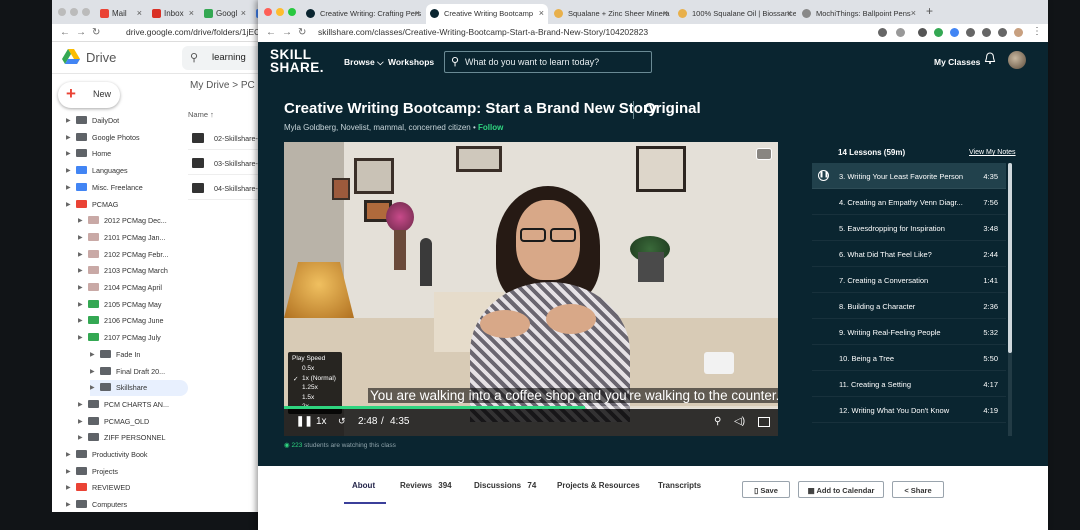 The image size is (1080, 530). What do you see at coordinates (228, 138) in the screenshot?
I see `file-row: 02-Skillshare-` at bounding box center [228, 138].